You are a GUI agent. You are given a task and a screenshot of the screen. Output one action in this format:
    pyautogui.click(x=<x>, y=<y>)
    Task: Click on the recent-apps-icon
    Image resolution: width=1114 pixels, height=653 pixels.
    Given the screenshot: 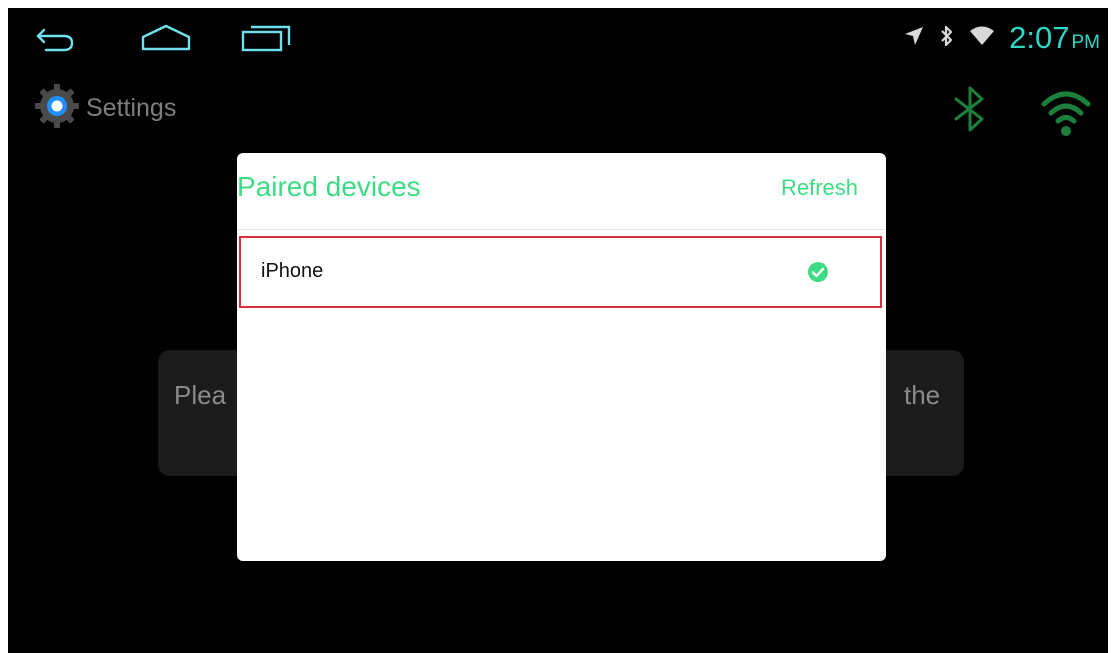 What is the action you would take?
    pyautogui.click(x=266, y=38)
    